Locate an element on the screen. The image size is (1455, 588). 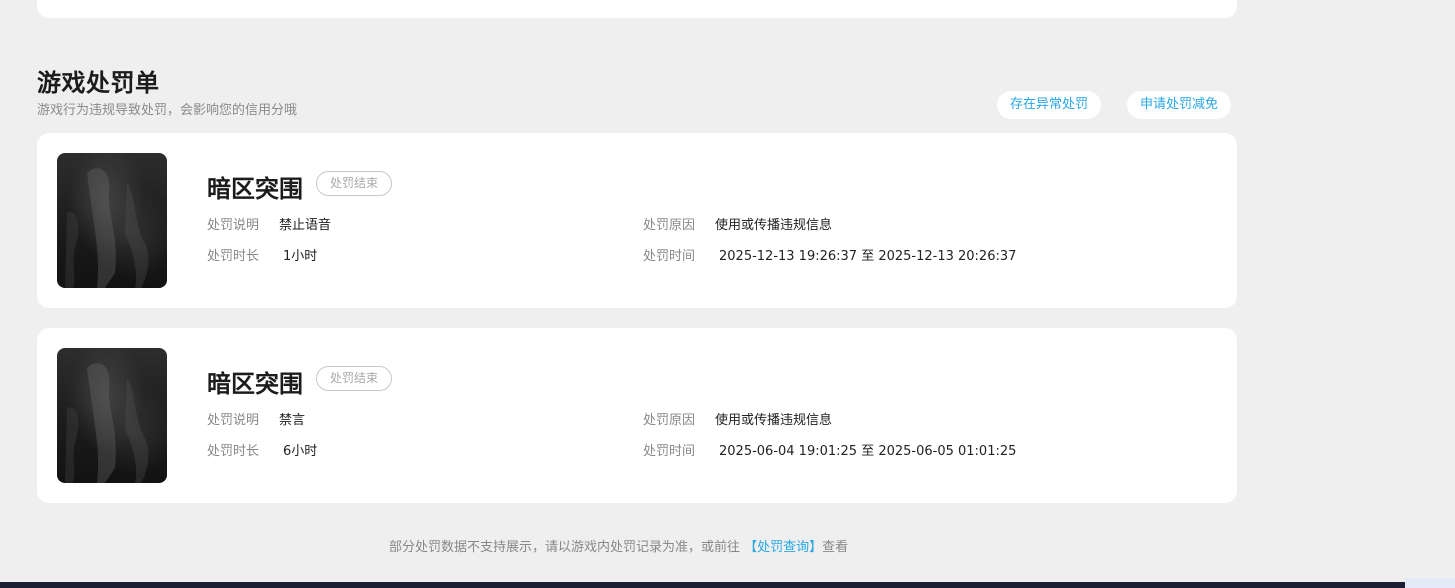
description-value: 禁言 is located at coordinates (292, 420).